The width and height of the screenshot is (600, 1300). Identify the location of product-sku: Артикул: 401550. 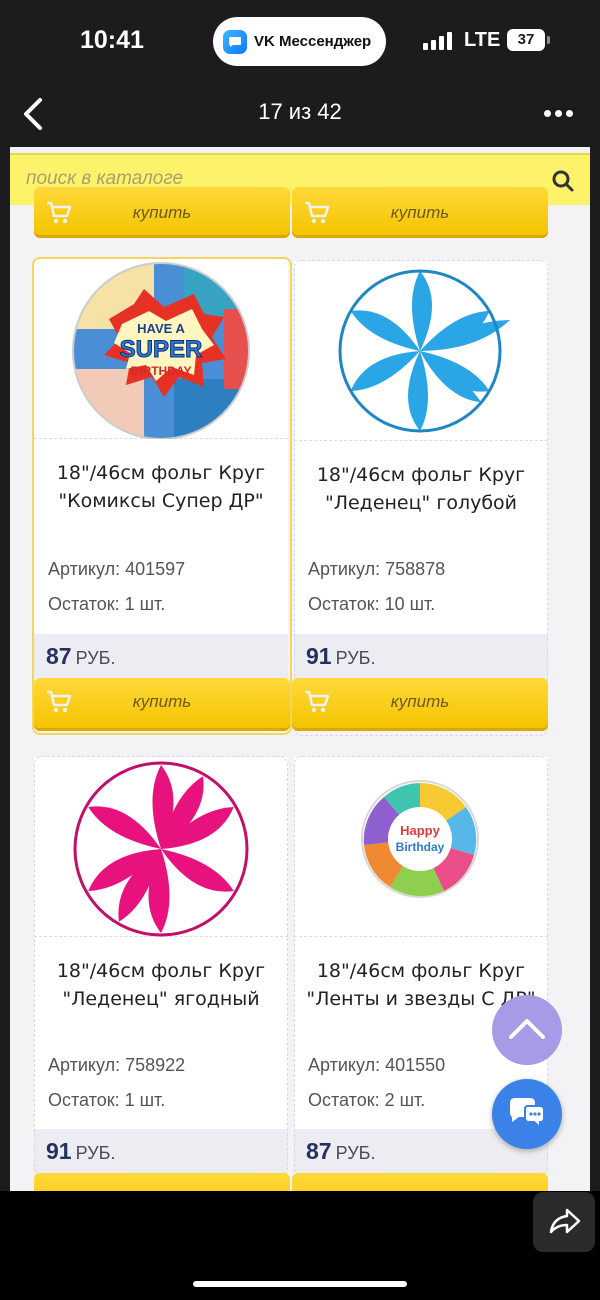
(377, 1065).